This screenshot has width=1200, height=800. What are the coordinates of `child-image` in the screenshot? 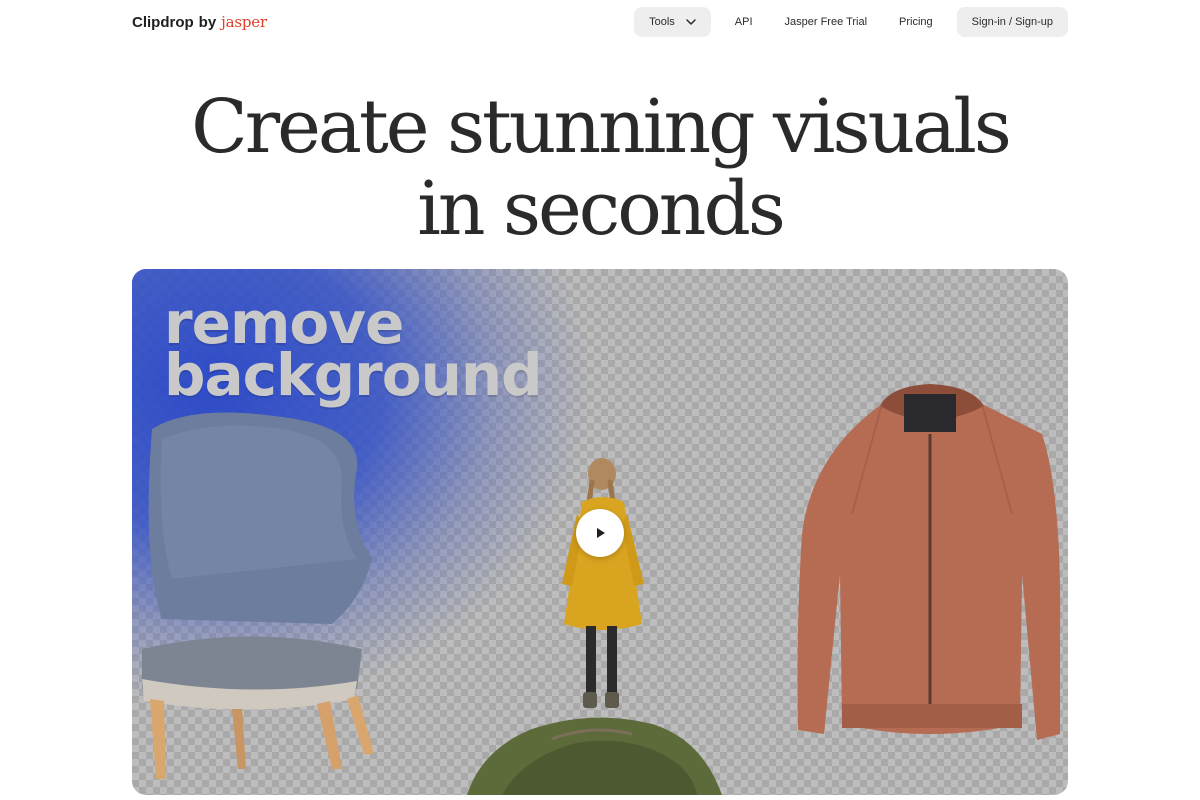 It's located at (603, 583).